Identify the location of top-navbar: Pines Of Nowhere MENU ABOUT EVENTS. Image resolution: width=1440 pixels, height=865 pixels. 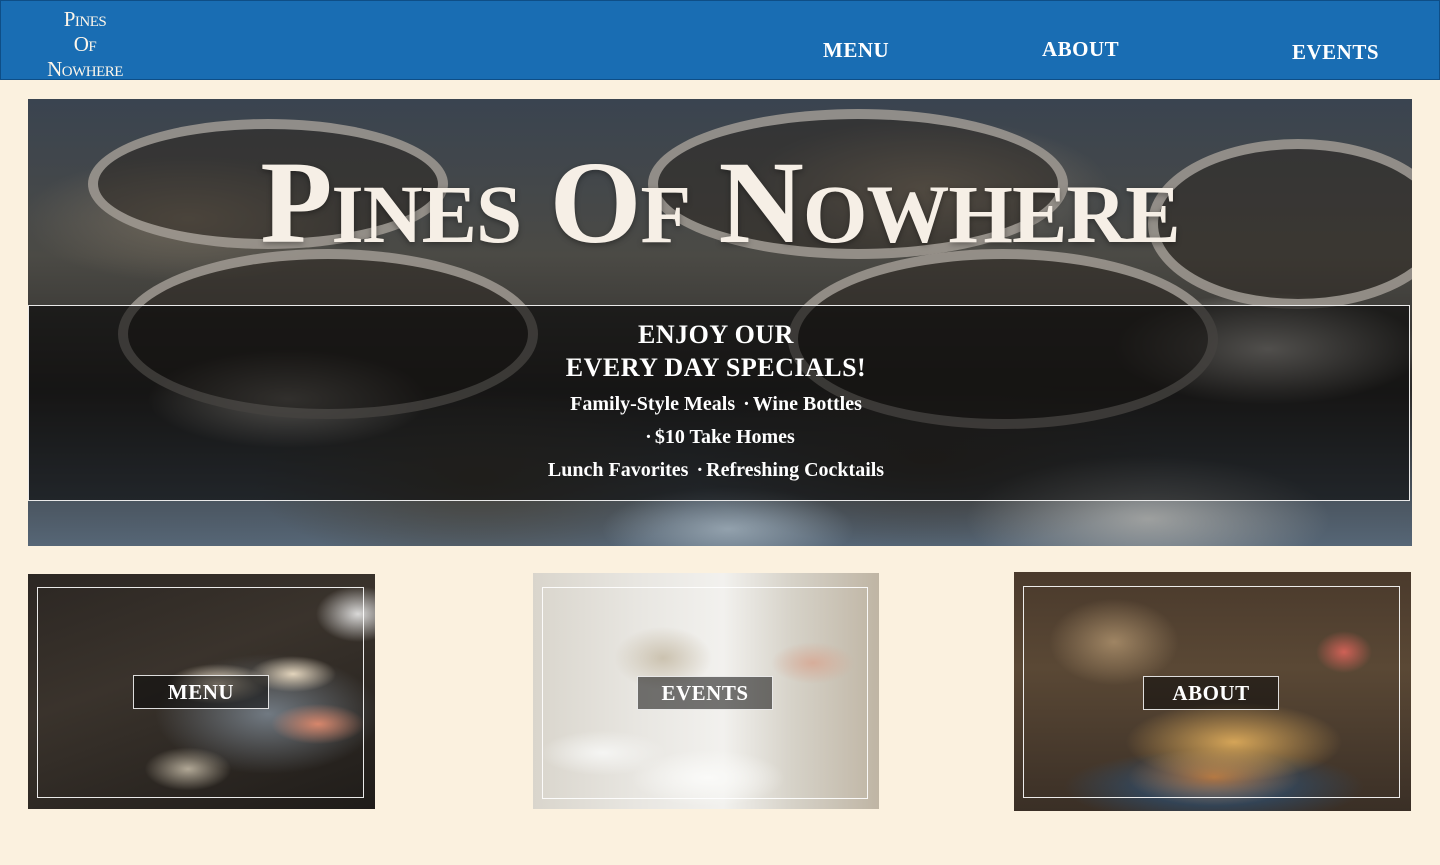
(720, 41).